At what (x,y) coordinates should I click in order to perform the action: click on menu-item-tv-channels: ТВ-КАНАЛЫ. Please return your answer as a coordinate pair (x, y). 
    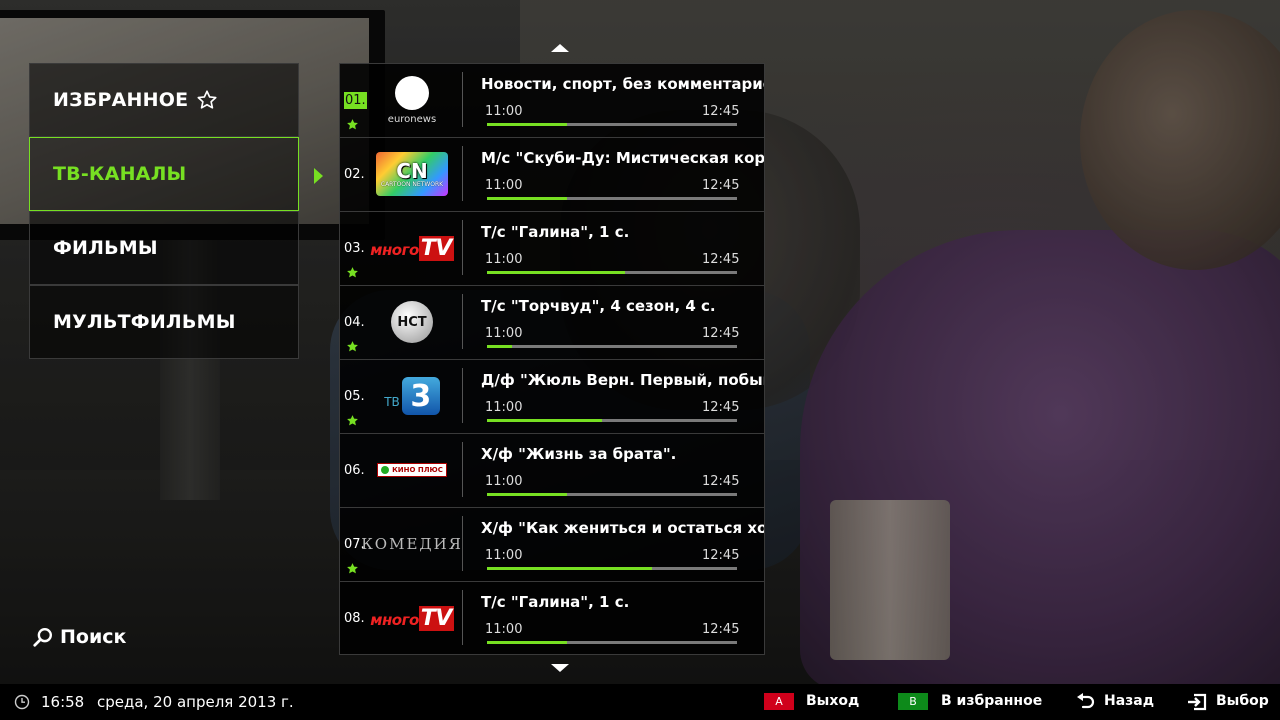
    Looking at the image, I should click on (164, 174).